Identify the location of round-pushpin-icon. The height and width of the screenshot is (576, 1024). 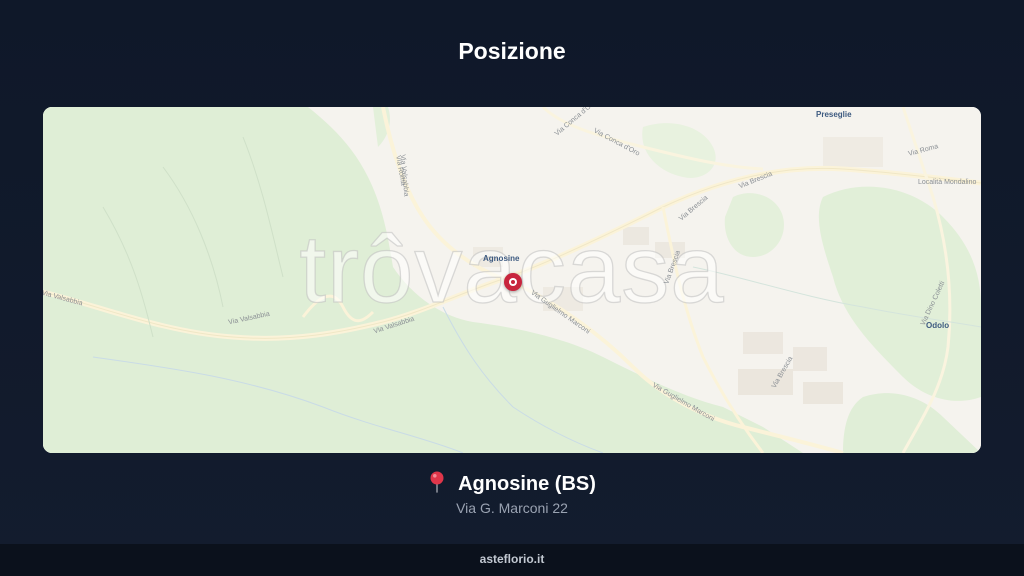
(437, 482).